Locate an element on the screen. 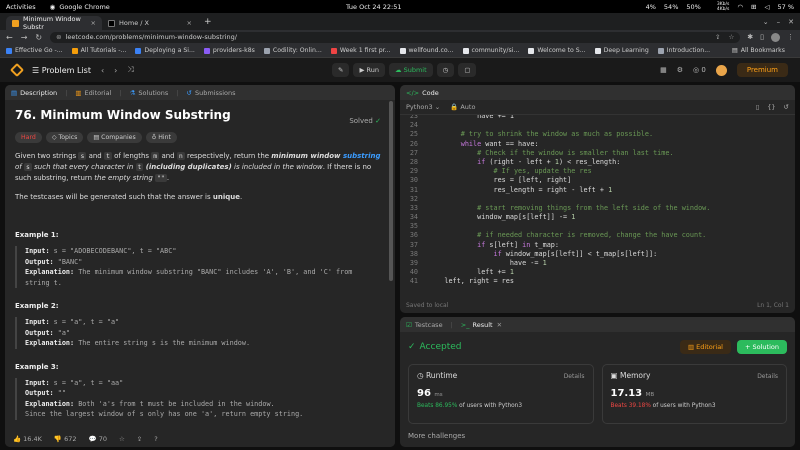 This screenshot has height=450, width=800. timer-icon: ◷ is located at coordinates (445, 70).